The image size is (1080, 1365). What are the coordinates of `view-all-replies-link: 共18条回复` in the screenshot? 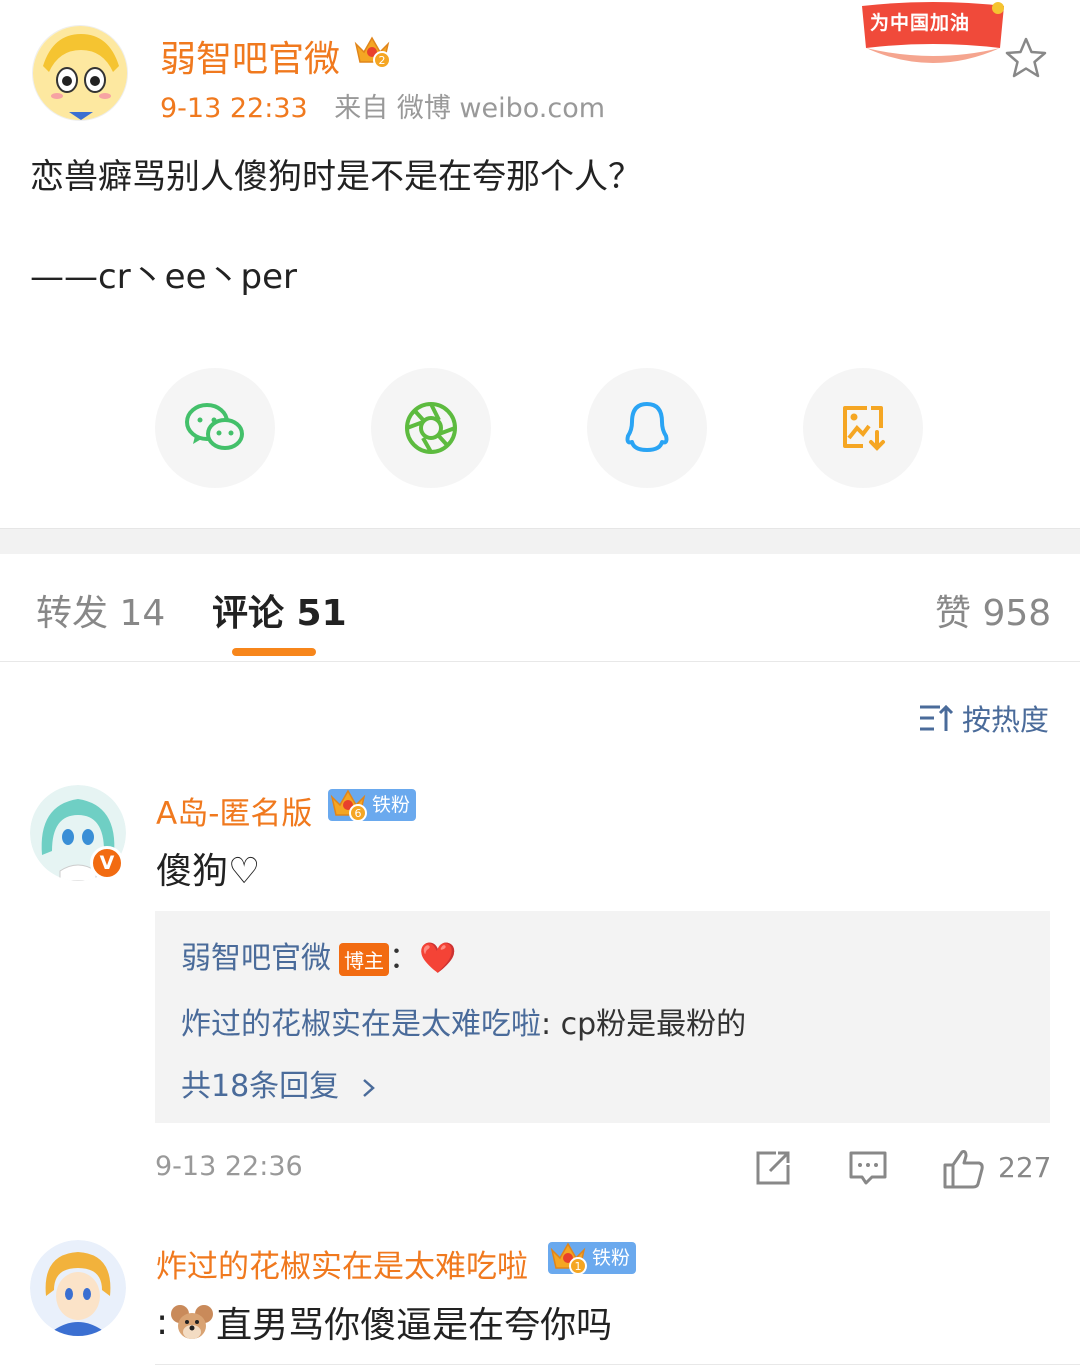 It's located at (280, 1083).